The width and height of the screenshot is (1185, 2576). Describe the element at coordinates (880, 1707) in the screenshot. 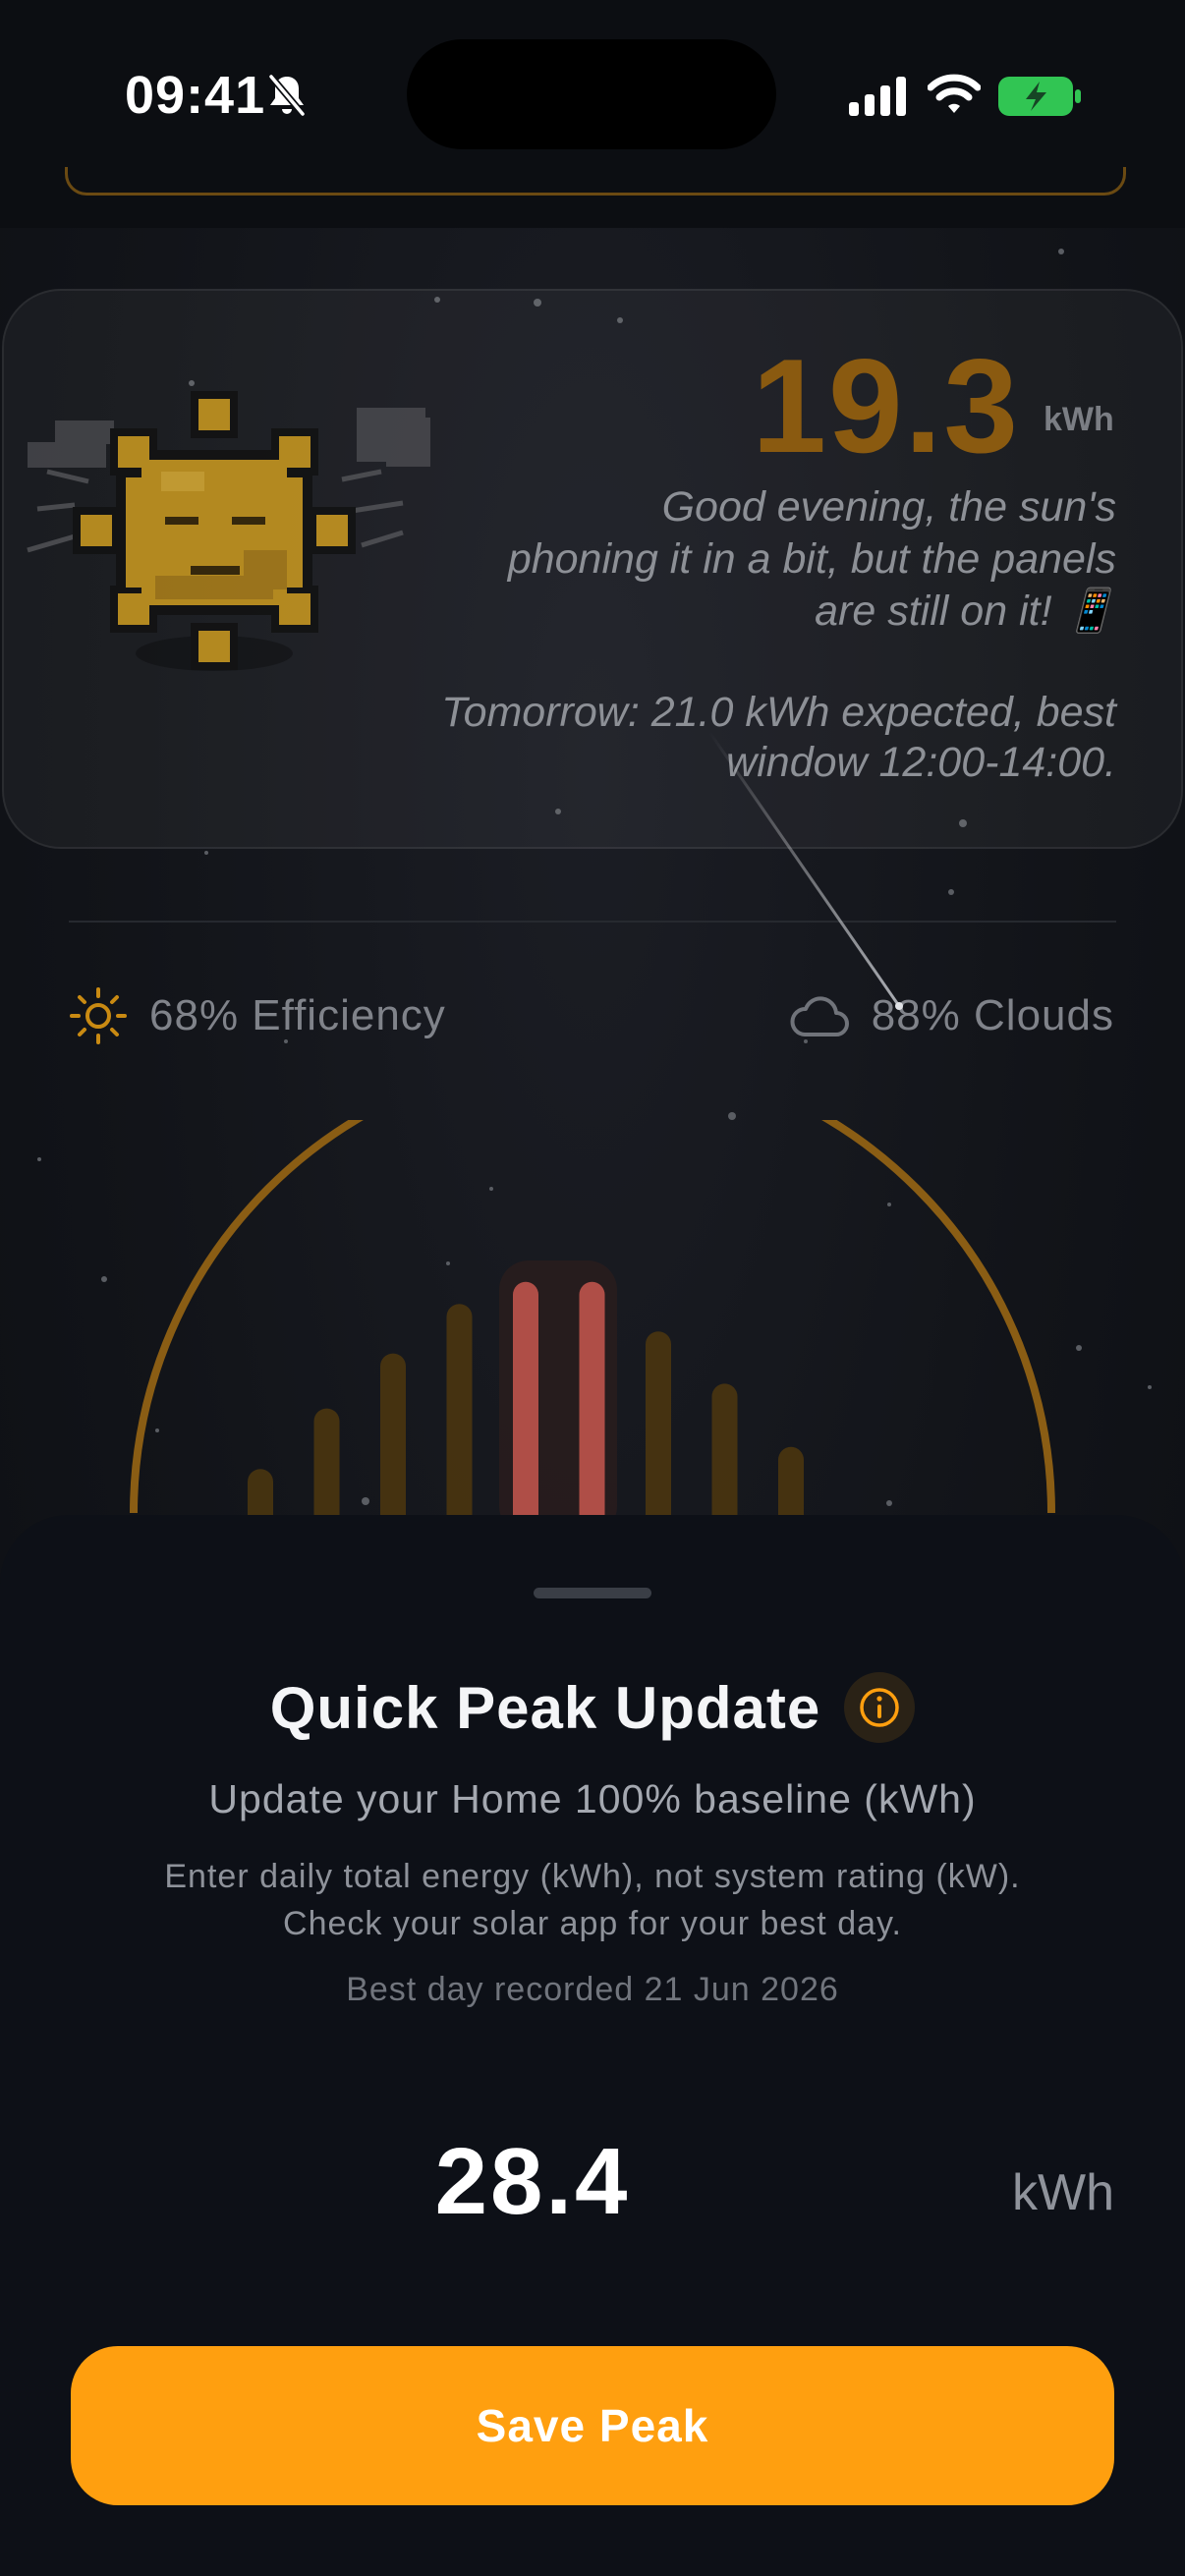

I see `info-icon` at that location.